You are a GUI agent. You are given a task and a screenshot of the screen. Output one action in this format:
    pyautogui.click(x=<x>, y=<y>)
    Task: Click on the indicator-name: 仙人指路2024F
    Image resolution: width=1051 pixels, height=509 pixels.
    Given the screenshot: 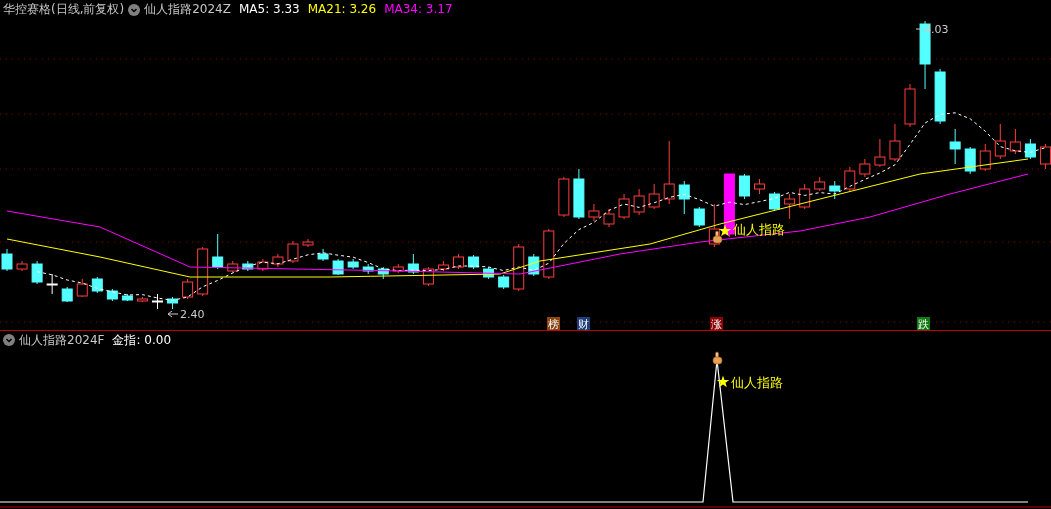 What is the action you would take?
    pyautogui.click(x=62, y=340)
    